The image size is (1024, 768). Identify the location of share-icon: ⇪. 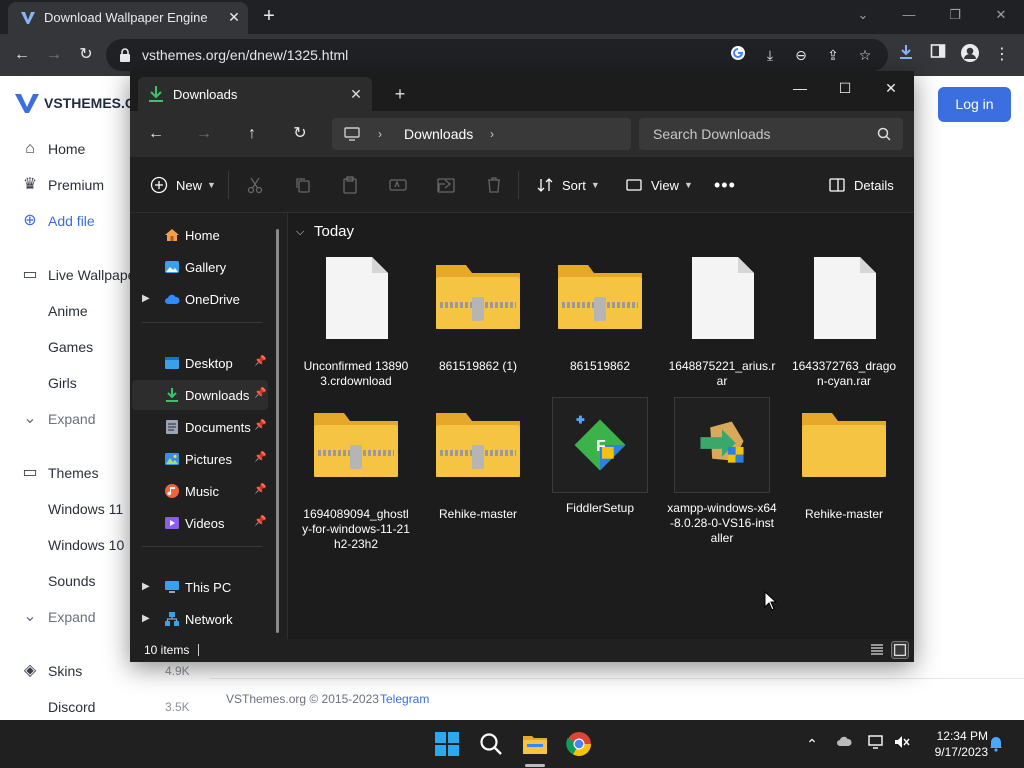
(833, 55).